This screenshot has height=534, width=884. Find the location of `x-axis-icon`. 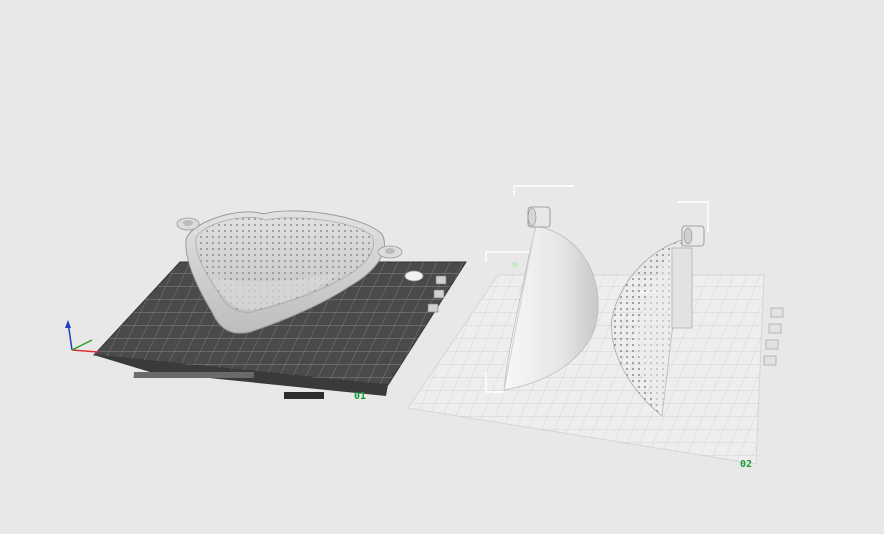

x-axis-icon is located at coordinates (85, 351).